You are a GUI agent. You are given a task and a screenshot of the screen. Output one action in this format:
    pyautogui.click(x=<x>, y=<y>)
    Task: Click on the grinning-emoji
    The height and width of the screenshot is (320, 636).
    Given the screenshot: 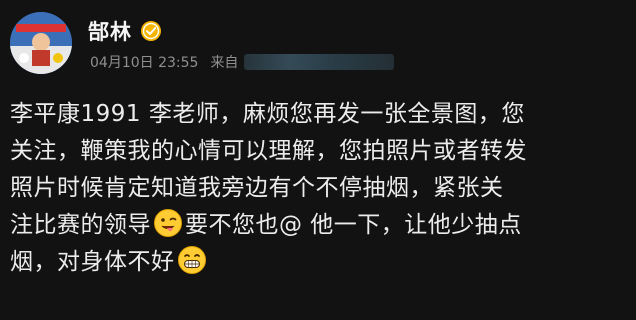 What is the action you would take?
    pyautogui.click(x=192, y=260)
    